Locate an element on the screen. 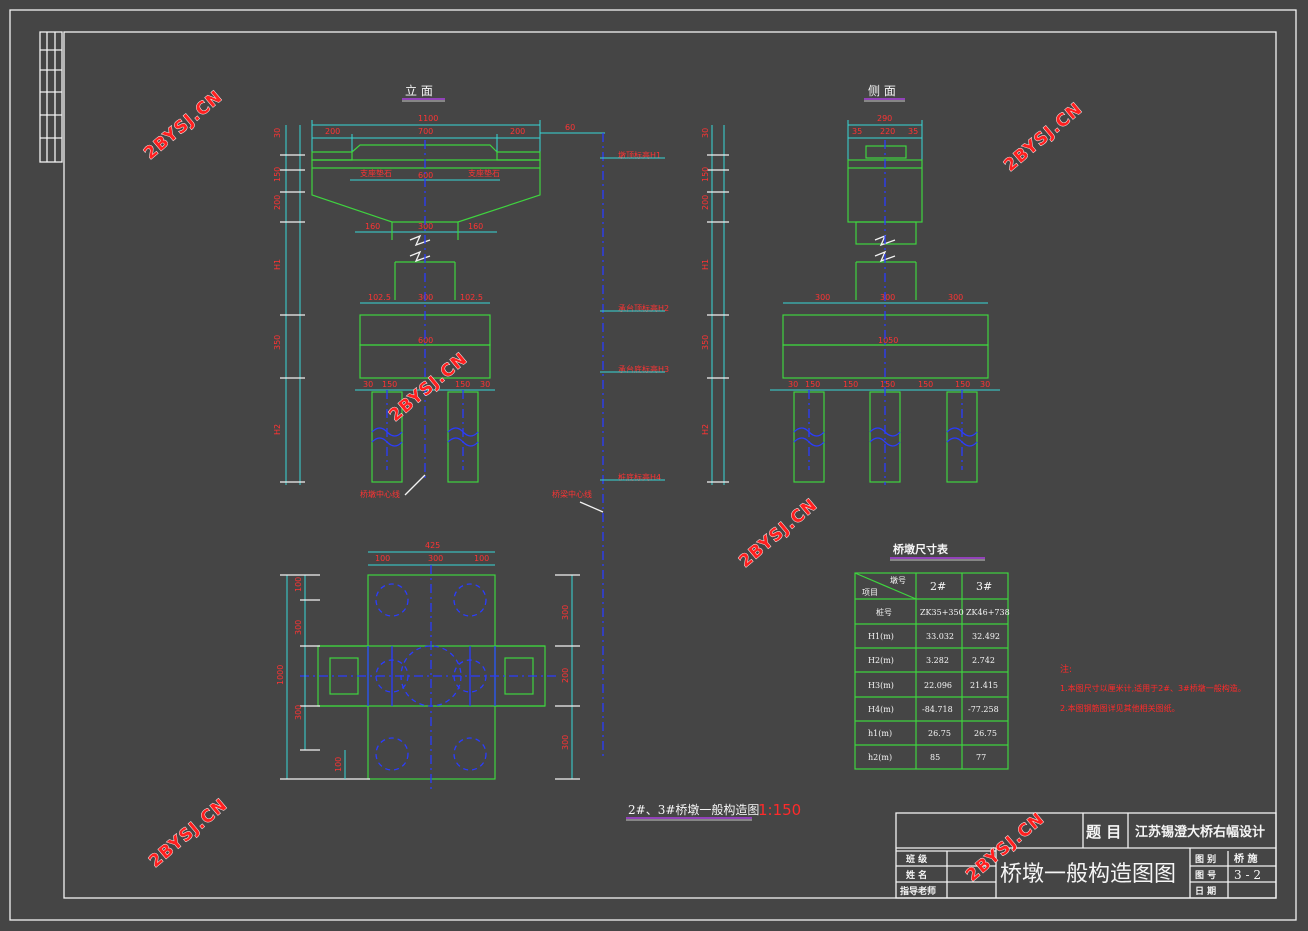 The image size is (1308, 931). table-col-pier3: 3# is located at coordinates (984, 586).